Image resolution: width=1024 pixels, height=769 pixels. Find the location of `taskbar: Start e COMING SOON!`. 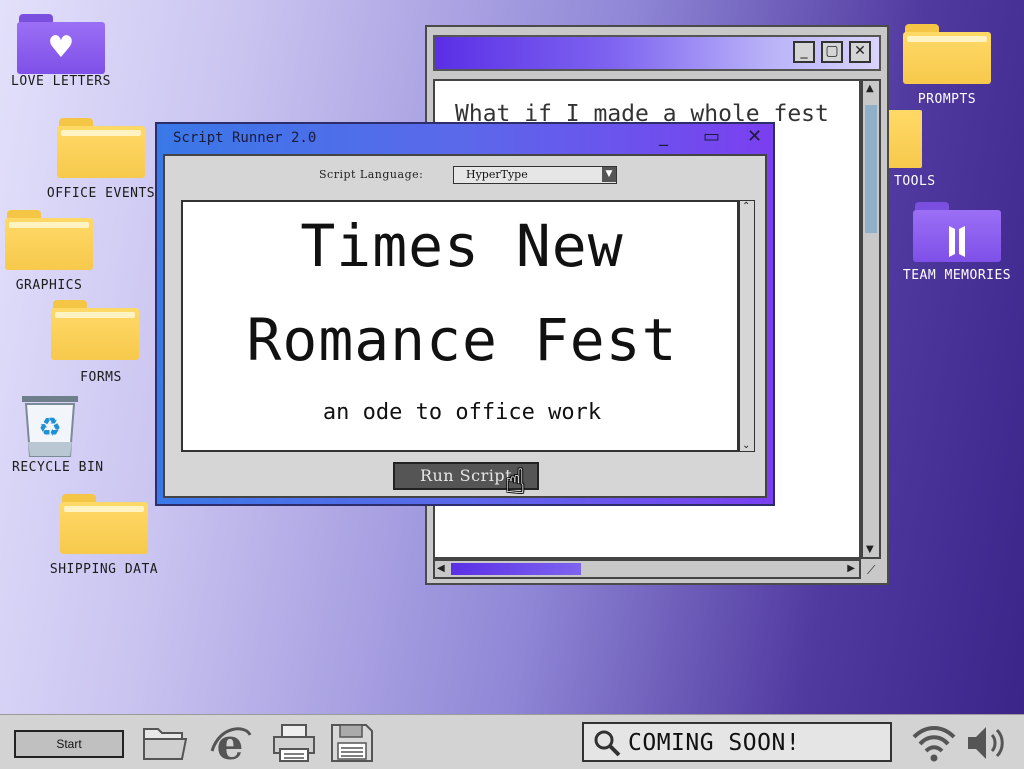

taskbar: Start e COMING SOON! is located at coordinates (512, 741).